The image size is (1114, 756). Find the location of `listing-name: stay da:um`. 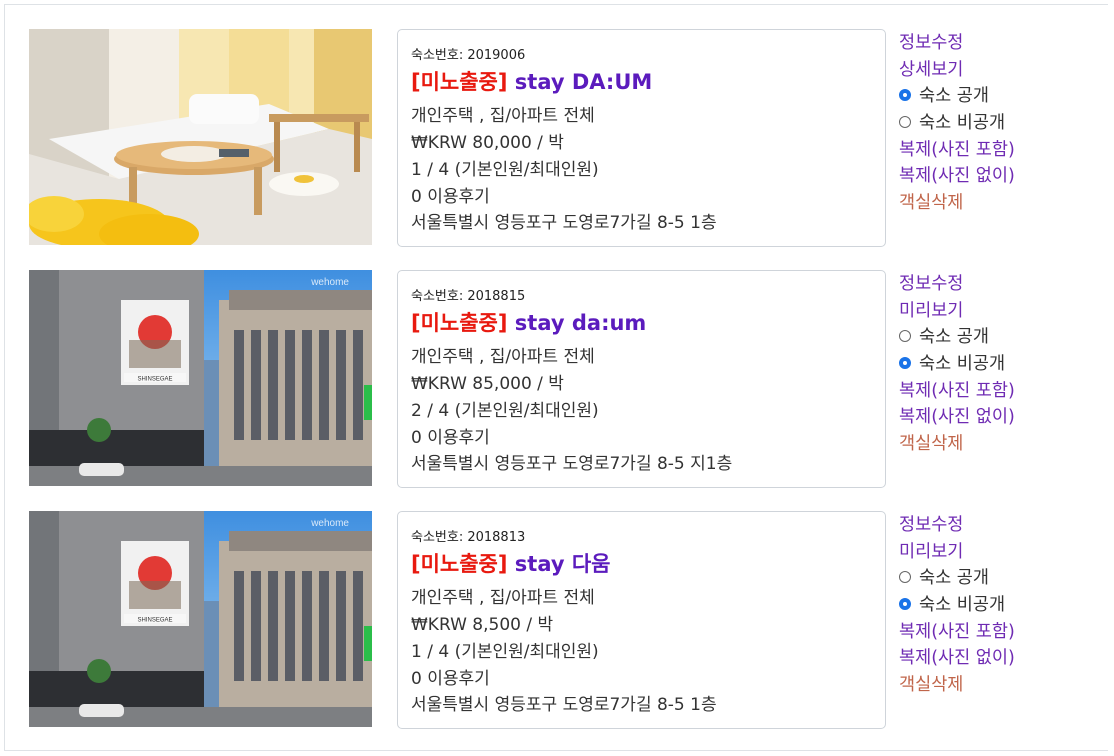

listing-name: stay da:um is located at coordinates (581, 323).